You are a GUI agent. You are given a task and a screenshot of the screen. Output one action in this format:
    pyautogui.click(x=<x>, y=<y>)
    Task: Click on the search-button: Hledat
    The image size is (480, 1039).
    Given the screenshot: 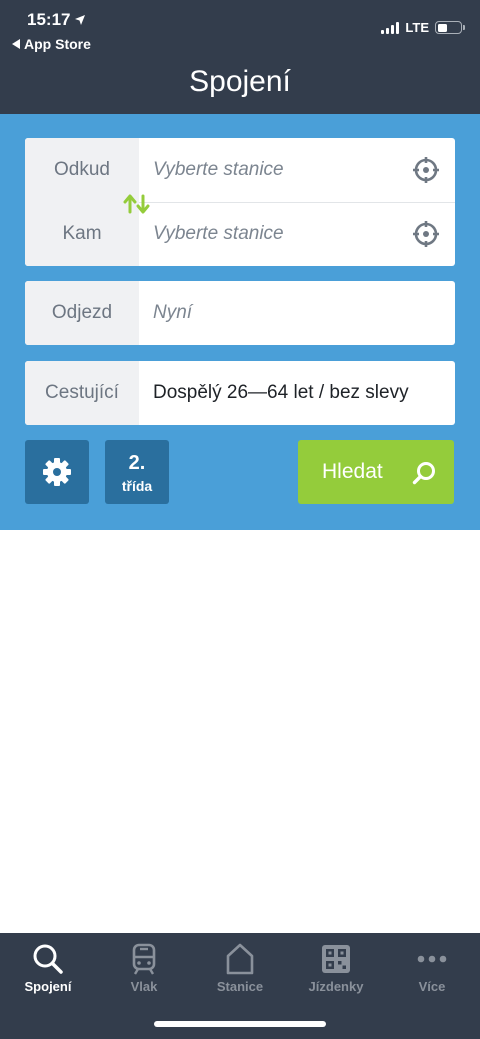 What is the action you would take?
    pyautogui.click(x=376, y=472)
    